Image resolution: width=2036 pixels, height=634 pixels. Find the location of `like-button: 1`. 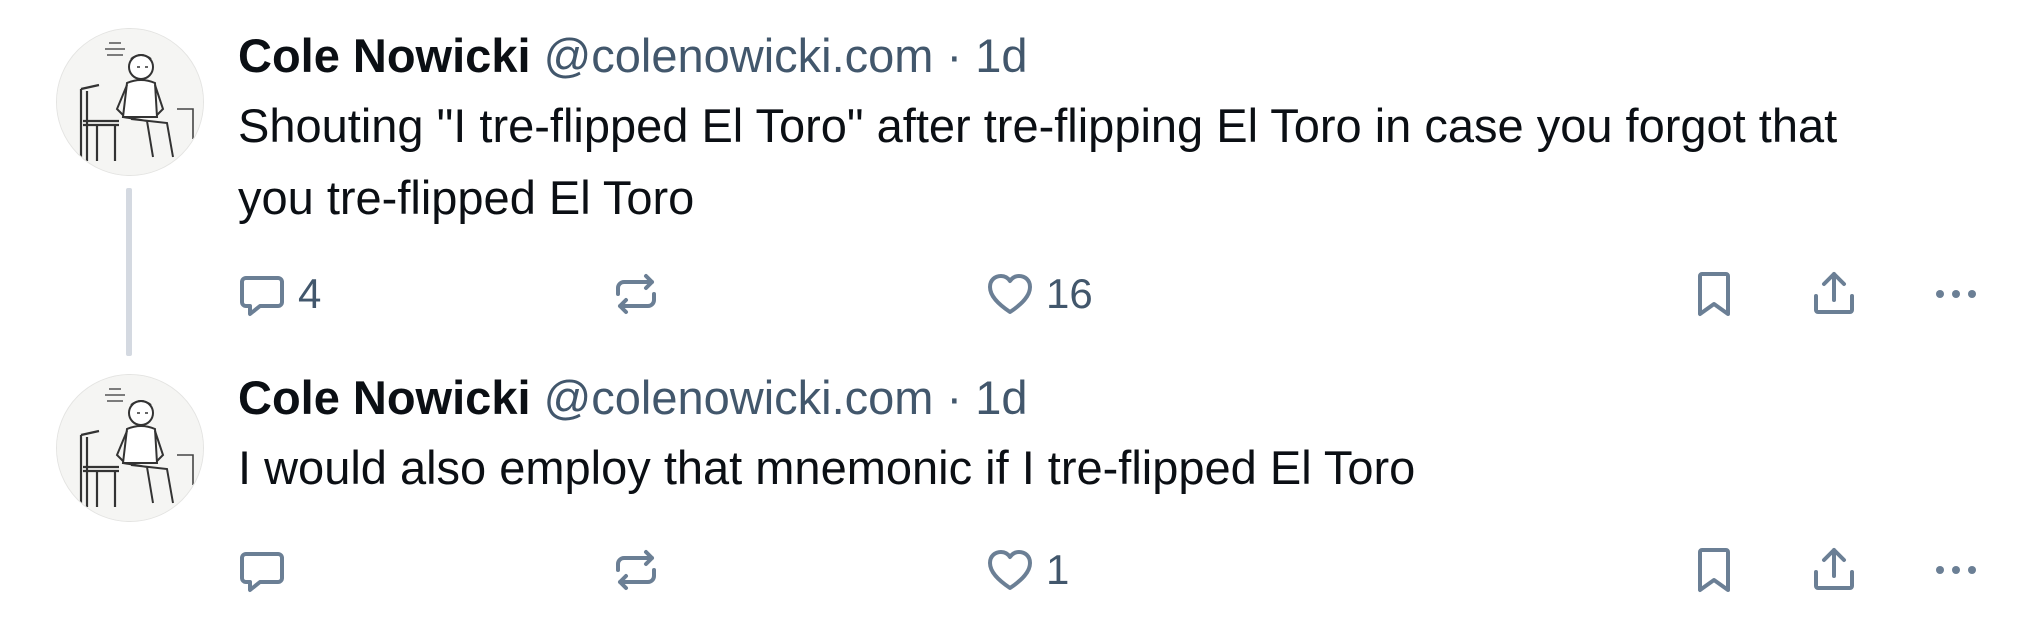

like-button: 1 is located at coordinates (1024, 570).